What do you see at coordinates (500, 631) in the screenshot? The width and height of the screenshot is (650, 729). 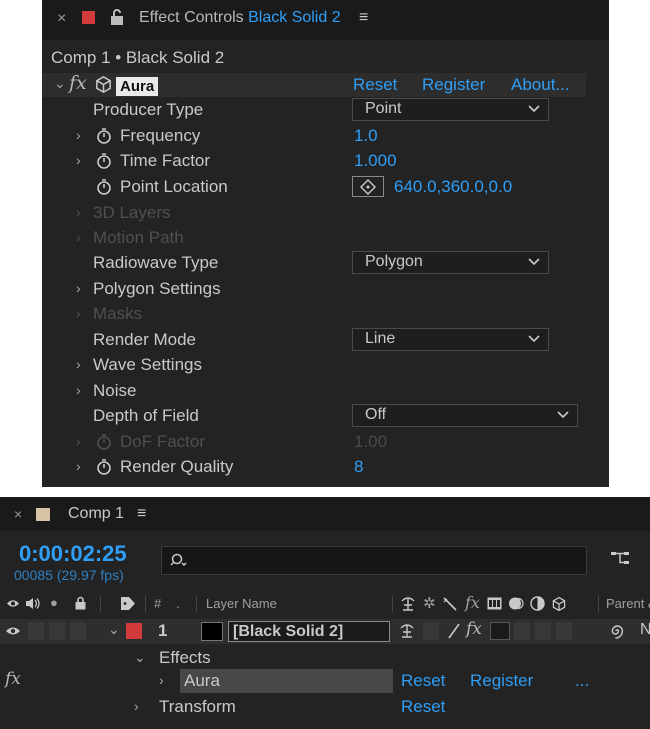 I see `frame-blending-cell` at bounding box center [500, 631].